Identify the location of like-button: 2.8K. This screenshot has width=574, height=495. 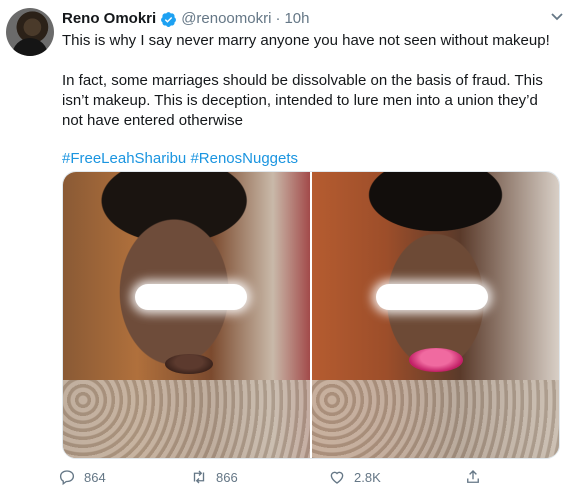
(354, 477).